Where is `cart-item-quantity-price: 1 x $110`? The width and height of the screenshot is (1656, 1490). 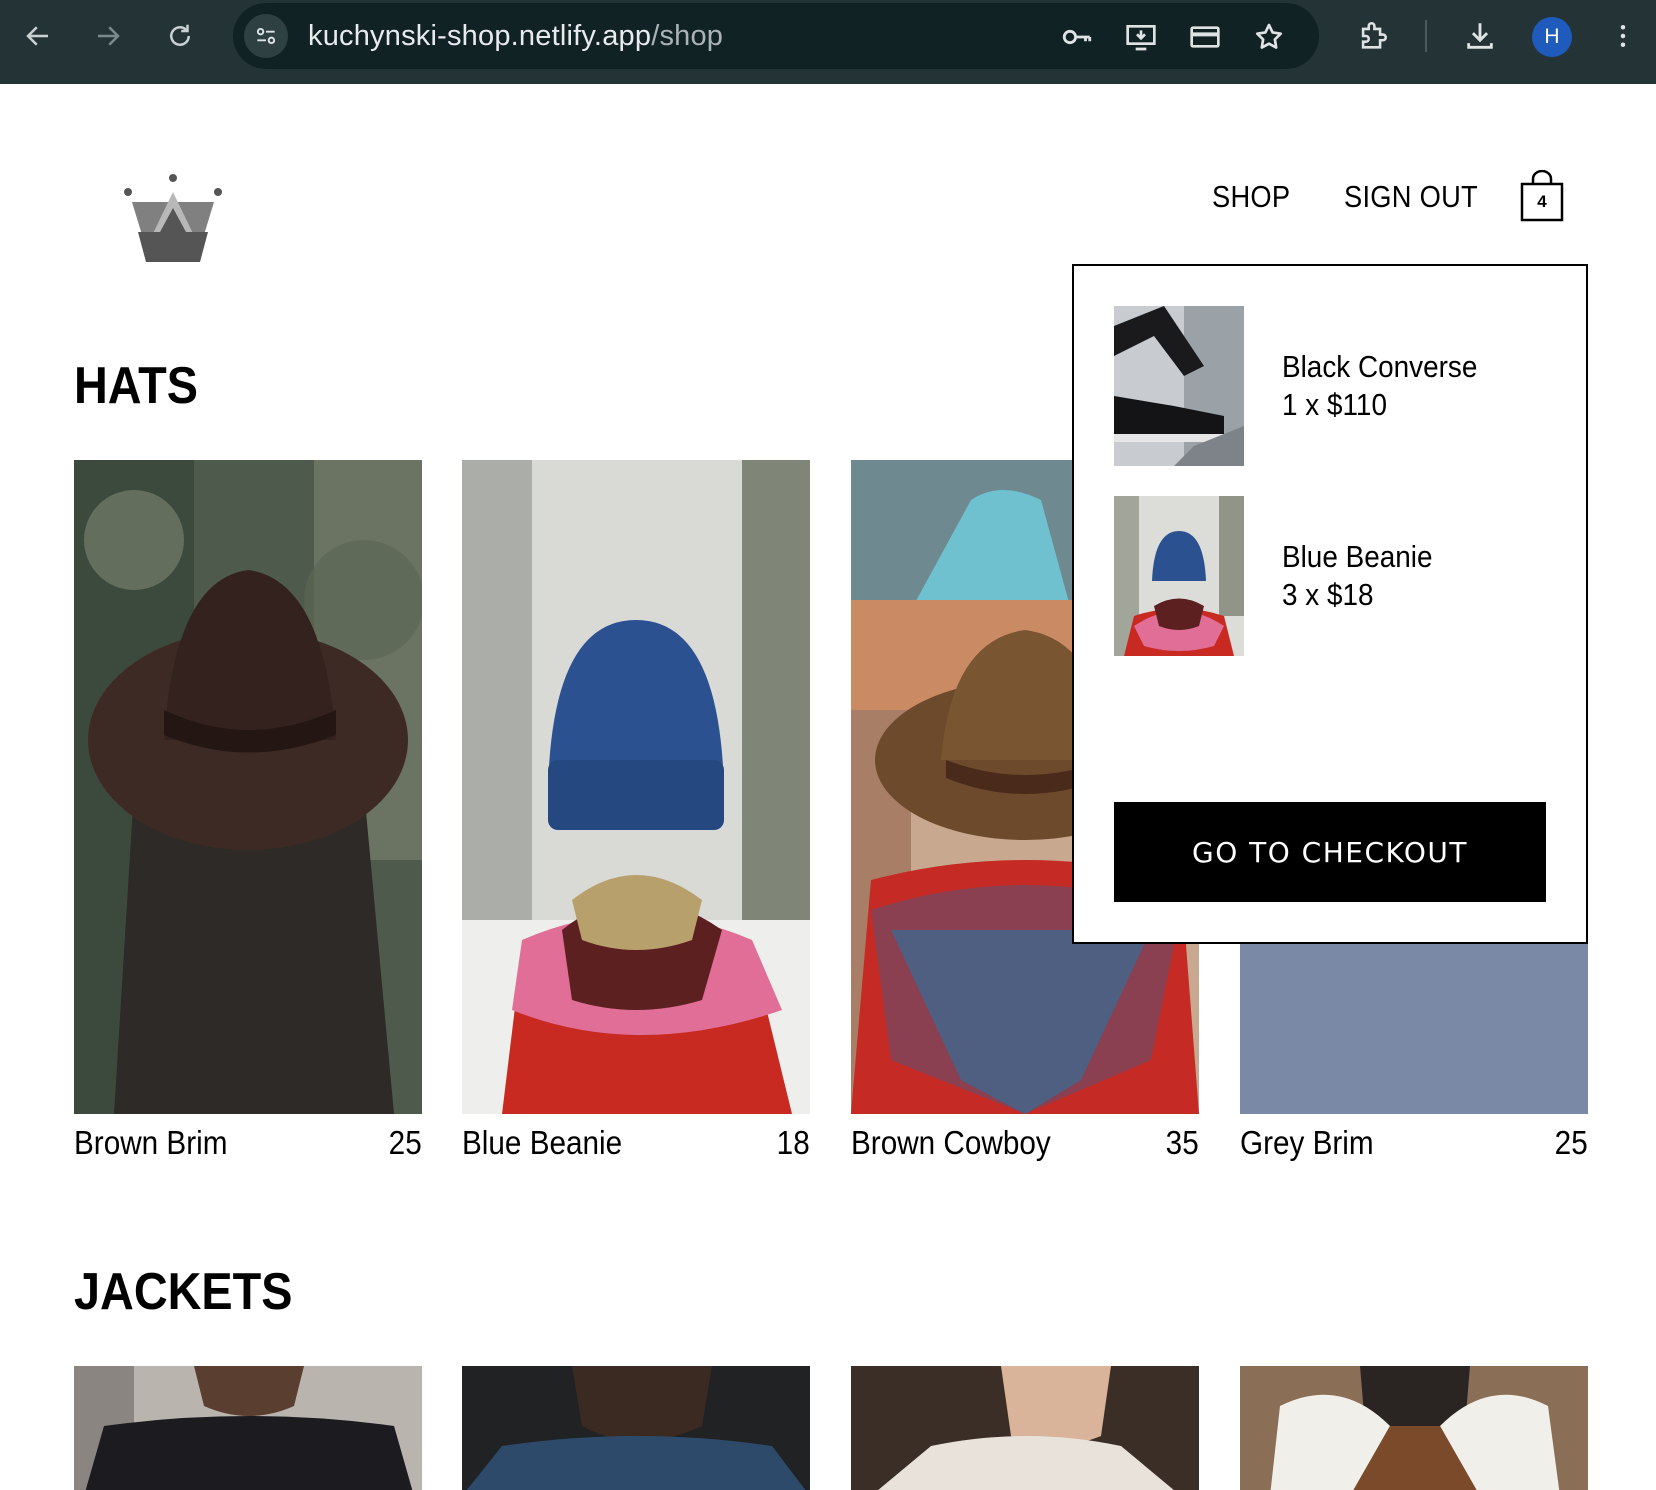 cart-item-quantity-price: 1 x $110 is located at coordinates (1334, 404).